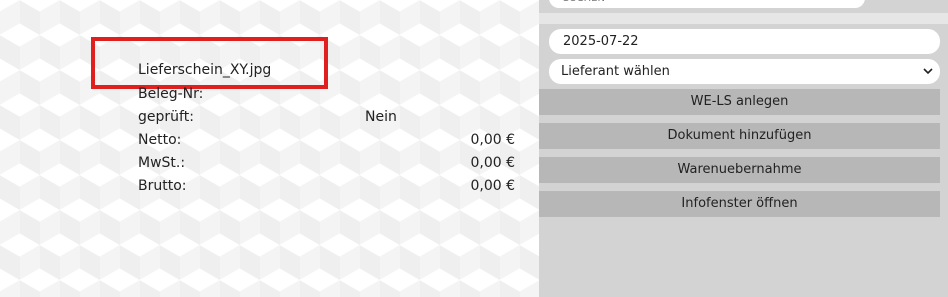  I want to click on goods-receipt-button: Warenuebernahme, so click(739, 170).